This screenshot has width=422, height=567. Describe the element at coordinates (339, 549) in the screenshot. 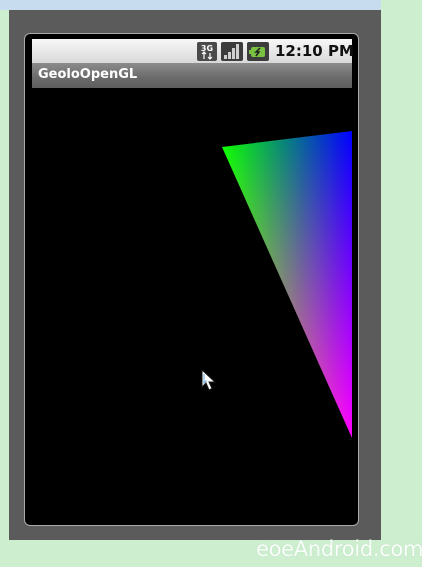

I see `watermark-text: eoeAndroid.com` at that location.